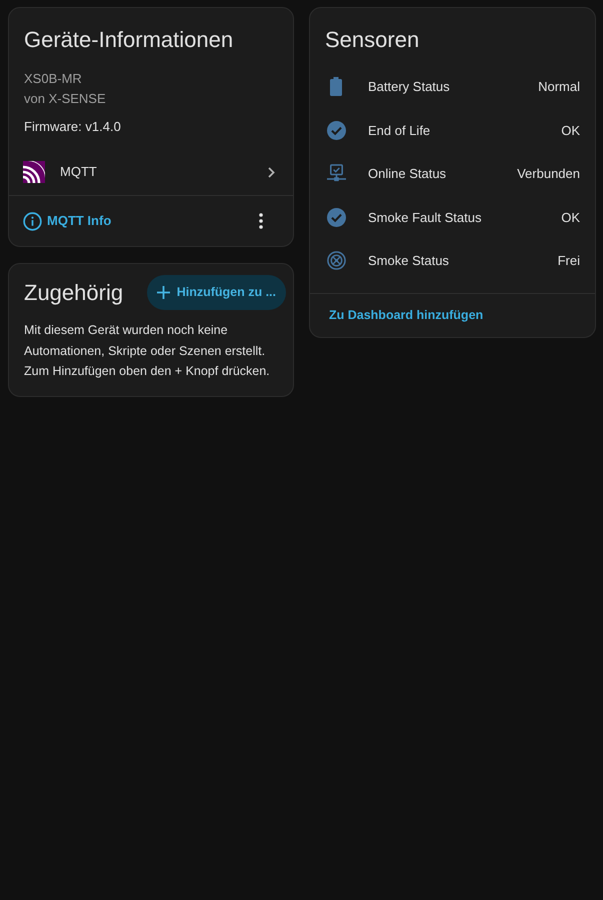  I want to click on empty-state-message: Mit diesem Gerät wurden noch keine Automationen, Skripte oder Szenen erstellt. Zum Hinzufügen oben den + Knopf drücken., so click(147, 351).